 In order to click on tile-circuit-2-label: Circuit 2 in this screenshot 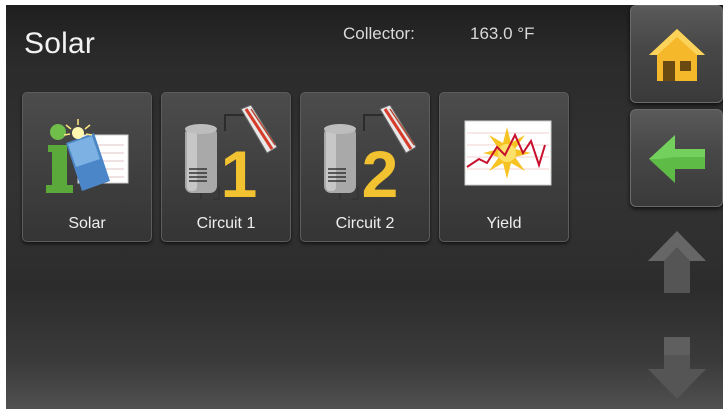, I will do `click(365, 223)`.